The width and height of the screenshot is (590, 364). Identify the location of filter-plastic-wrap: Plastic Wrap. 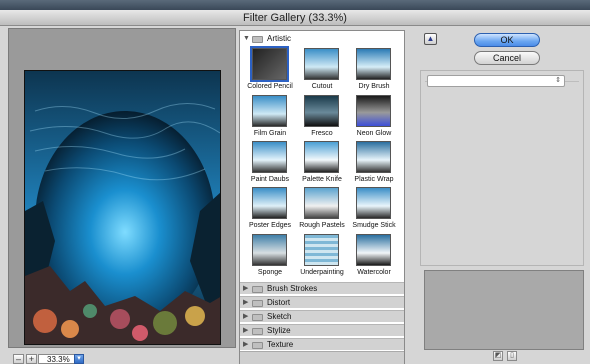
(374, 163).